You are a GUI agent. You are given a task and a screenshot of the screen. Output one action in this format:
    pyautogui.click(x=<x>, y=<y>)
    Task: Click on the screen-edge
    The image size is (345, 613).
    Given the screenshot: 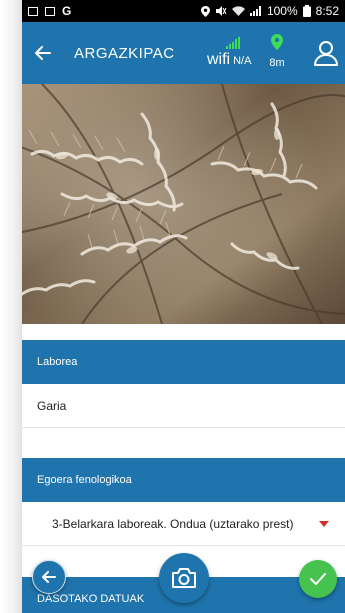 What is the action you would take?
    pyautogui.click(x=11, y=306)
    